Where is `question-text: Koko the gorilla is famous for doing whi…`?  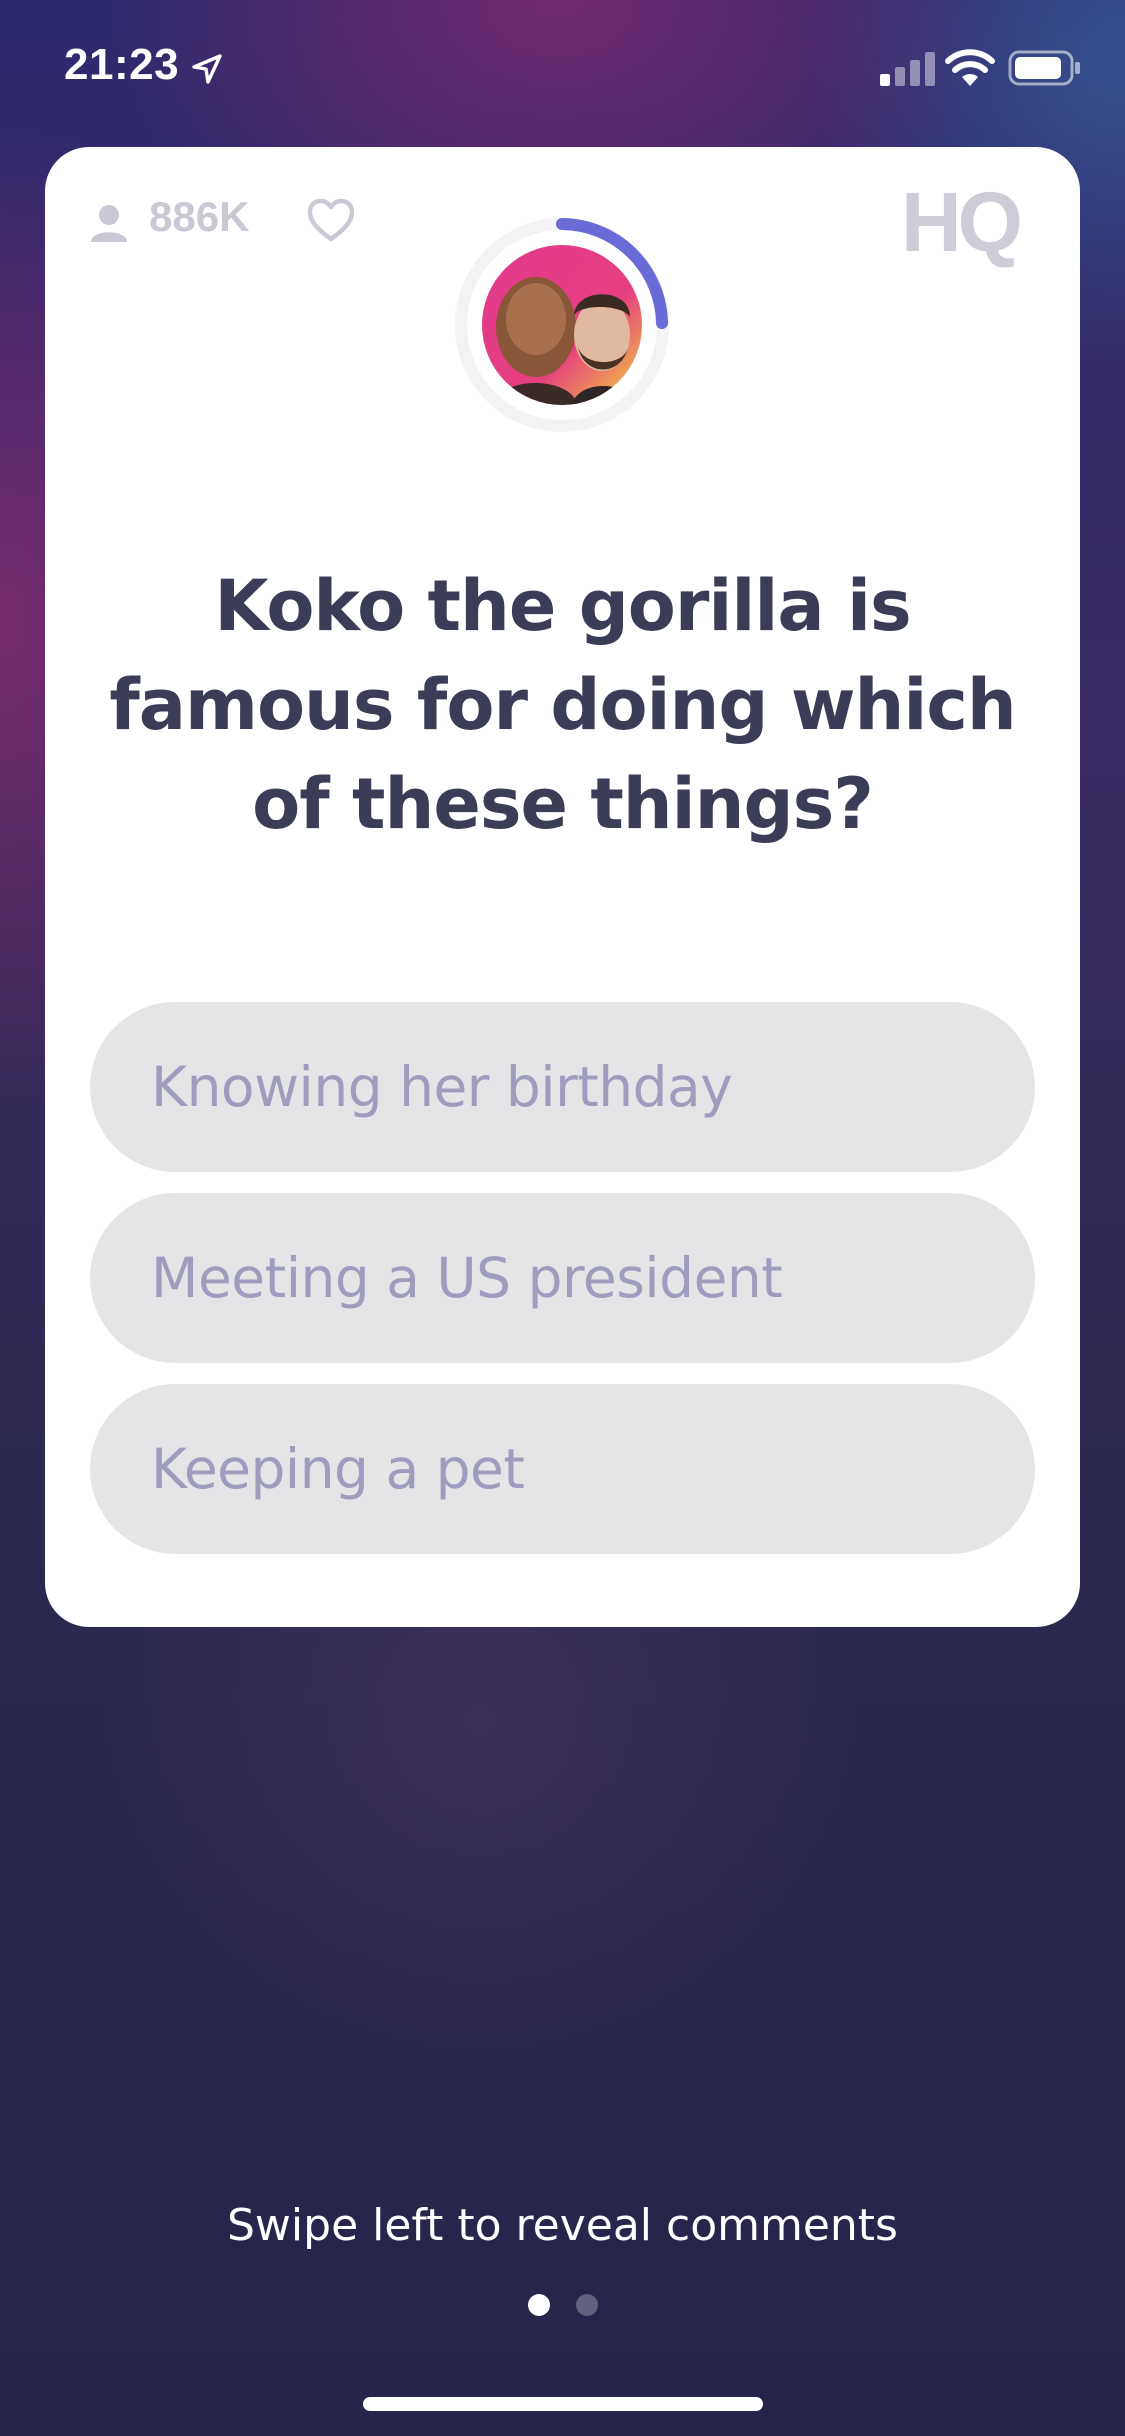
question-text: Koko the gorilla is famous for doing whi… is located at coordinates (562, 705).